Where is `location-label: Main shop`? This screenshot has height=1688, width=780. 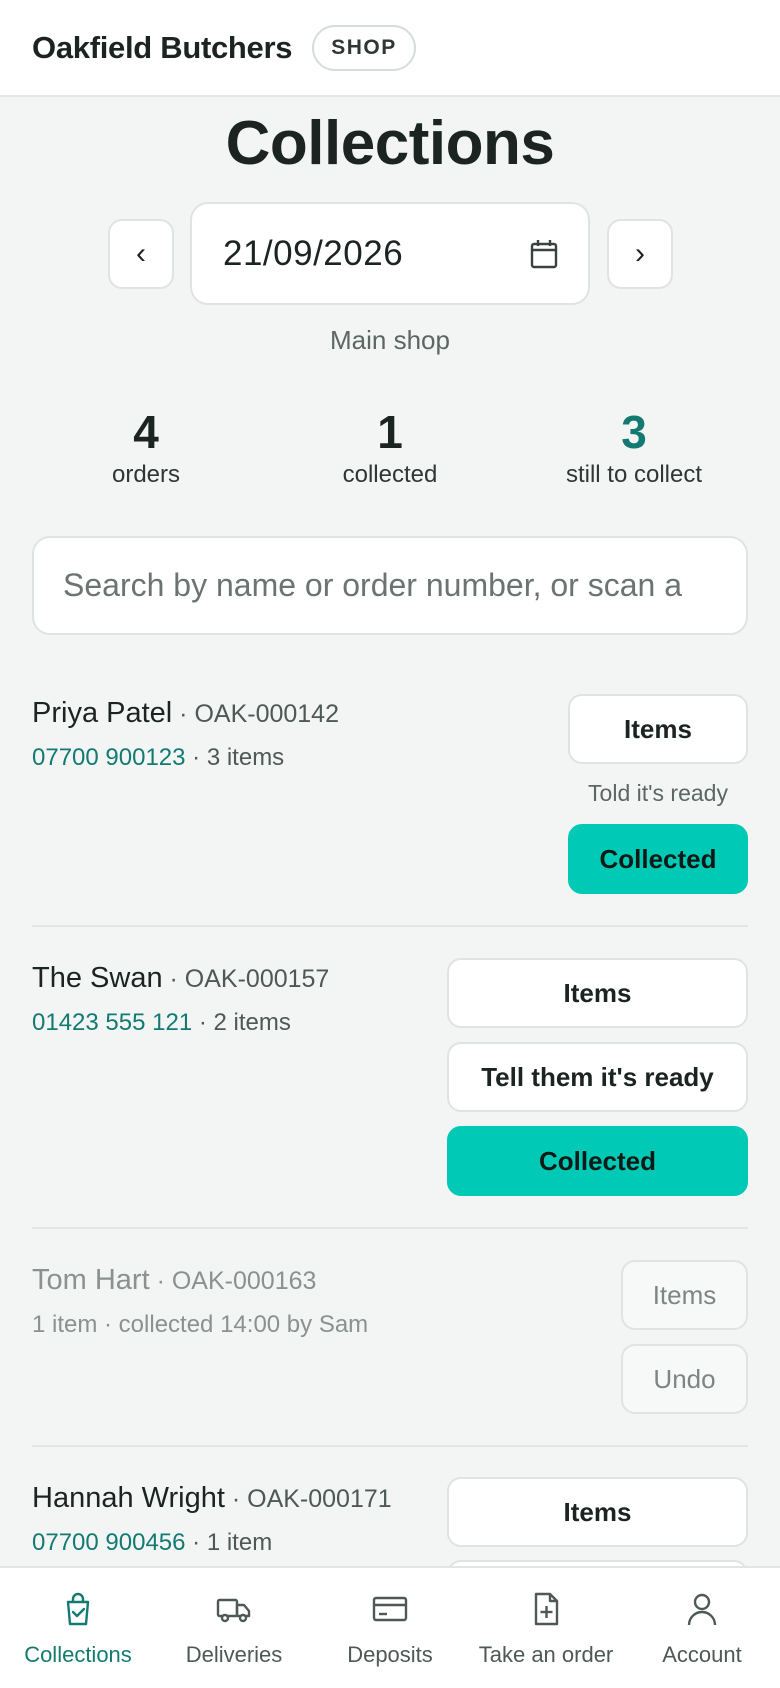 location-label: Main shop is located at coordinates (390, 340).